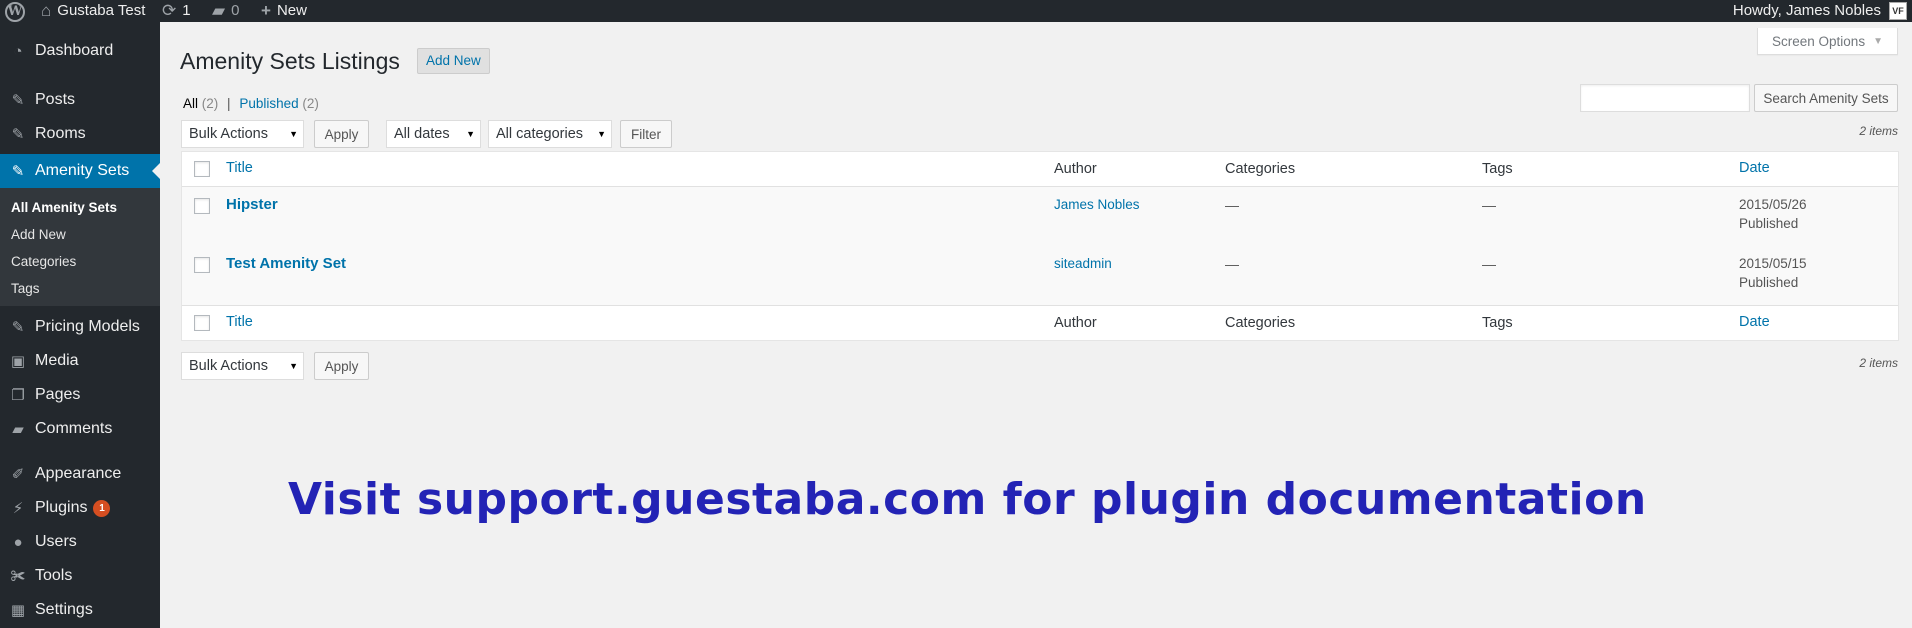 The height and width of the screenshot is (628, 1912). What do you see at coordinates (1040, 169) in the screenshot?
I see `table-header-row: Title Author Categories Tags Date` at bounding box center [1040, 169].